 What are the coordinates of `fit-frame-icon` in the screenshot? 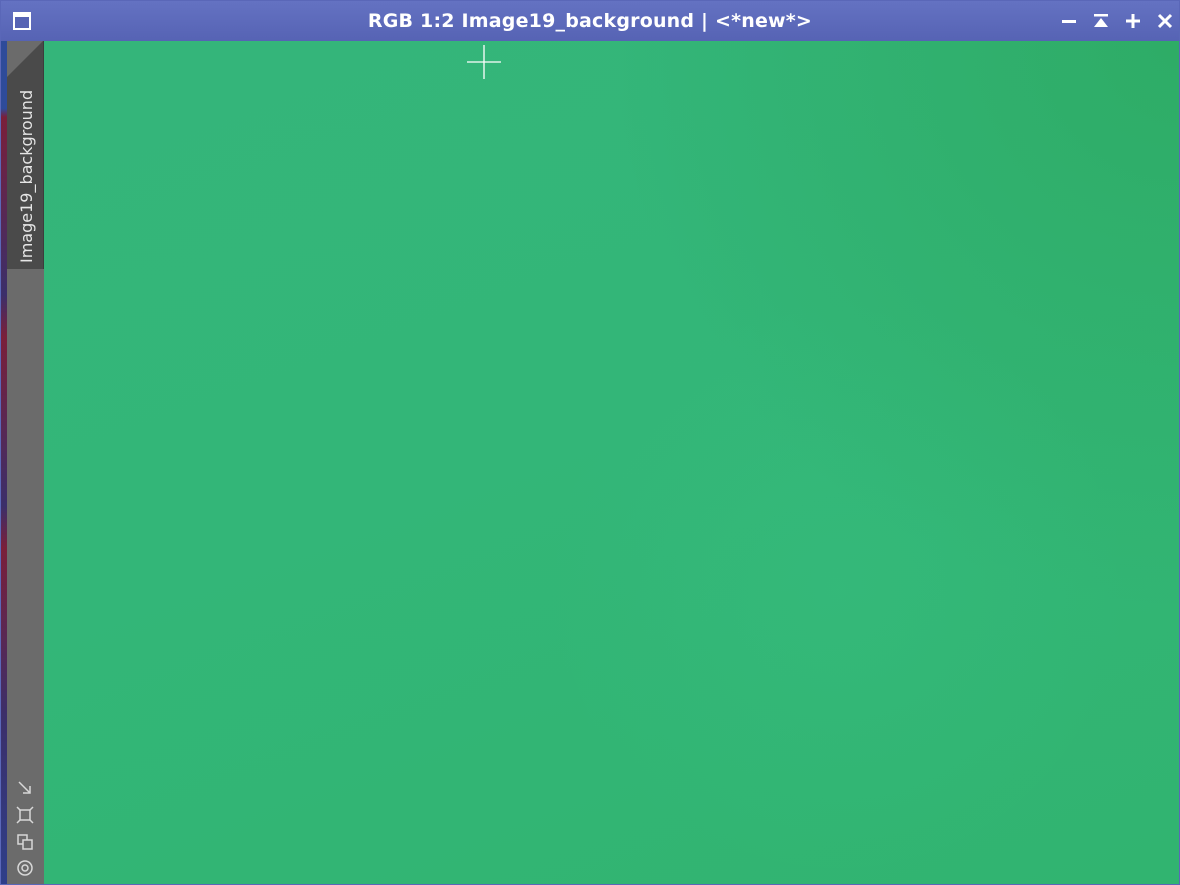 It's located at (25, 815).